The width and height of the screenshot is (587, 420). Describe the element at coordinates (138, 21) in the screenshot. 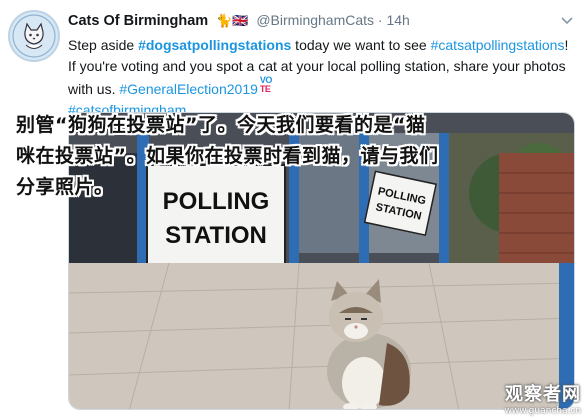

I see `author-name: Cats Of Birmingham` at that location.